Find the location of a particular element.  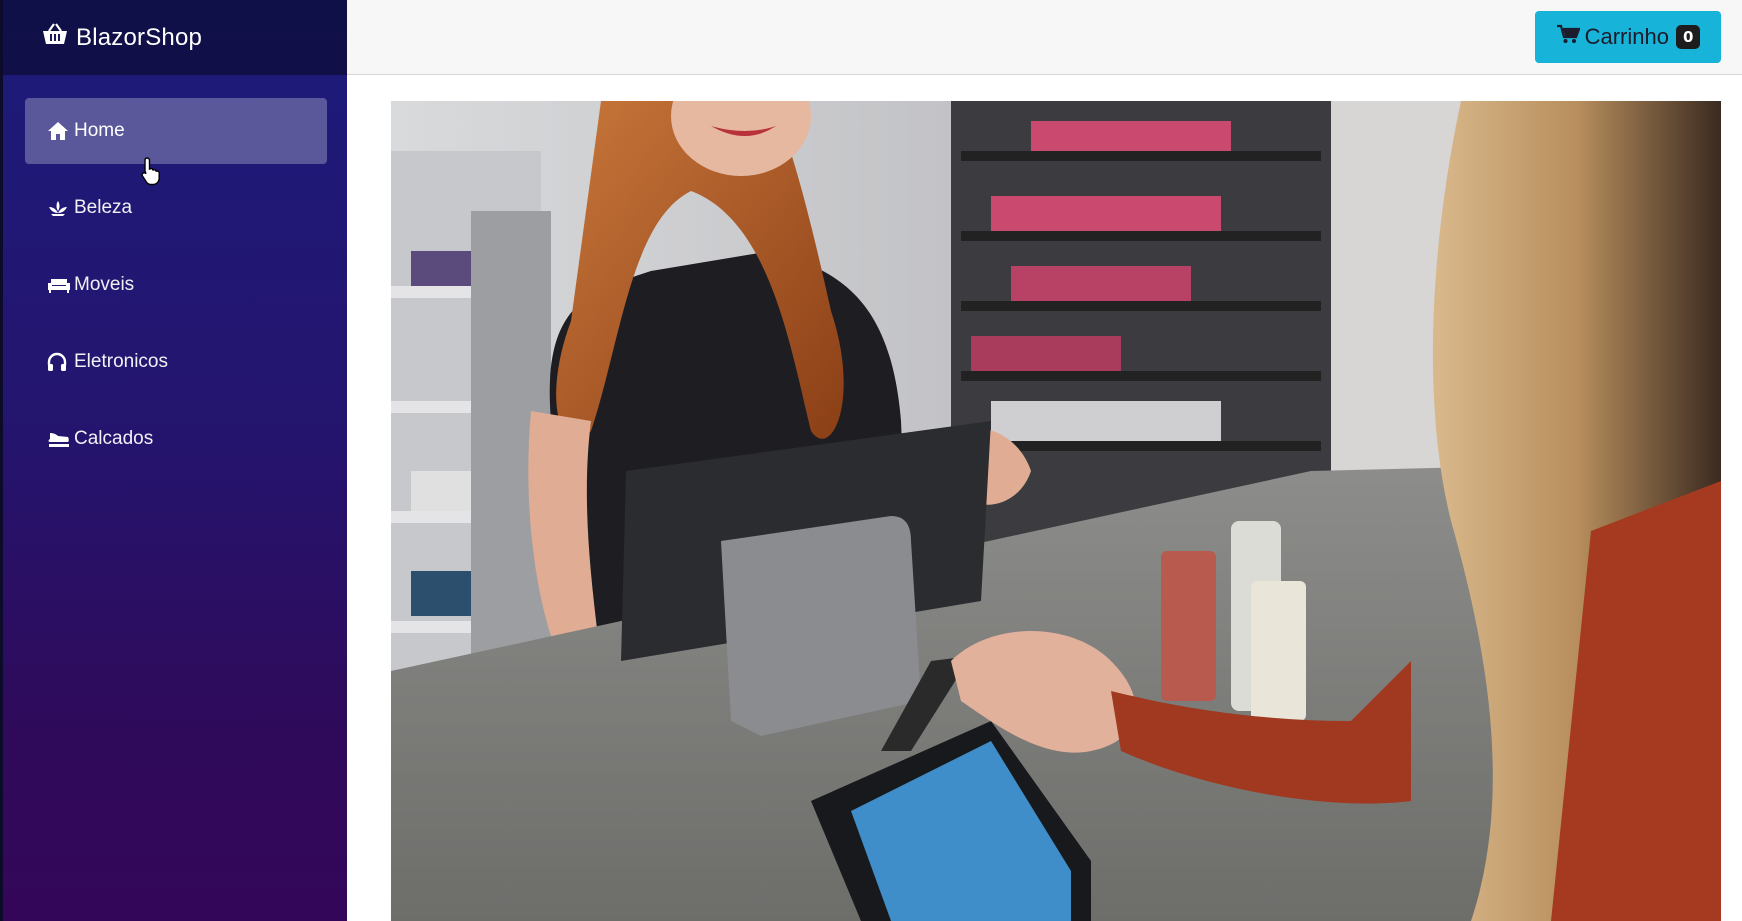

cart-icon is located at coordinates (1570, 37).